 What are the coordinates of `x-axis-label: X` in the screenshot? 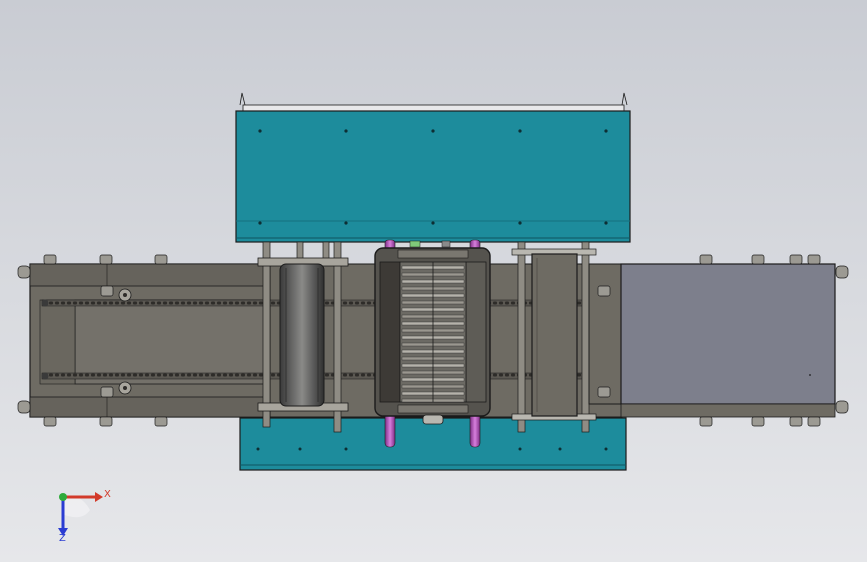 It's located at (107, 494).